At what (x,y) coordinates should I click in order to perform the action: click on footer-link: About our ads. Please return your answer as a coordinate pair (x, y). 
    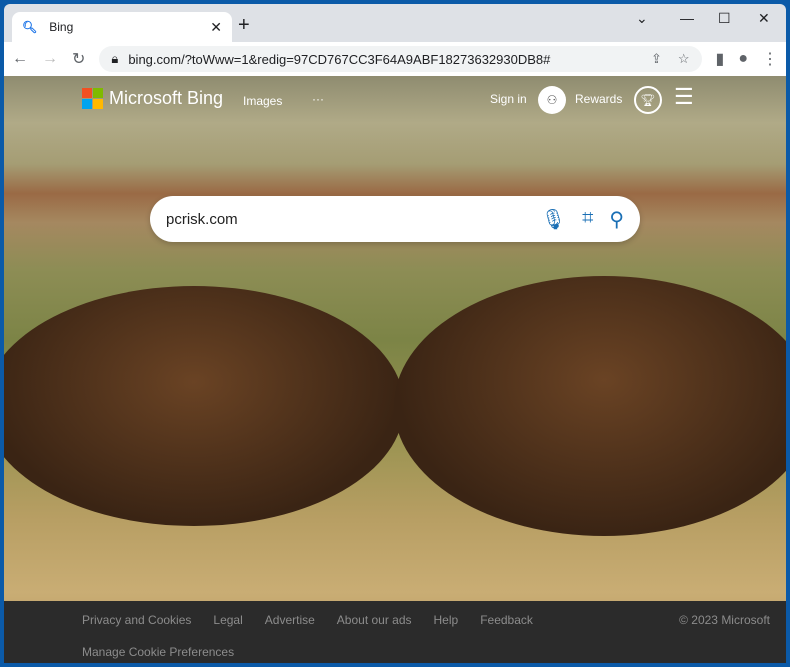
    Looking at the image, I should click on (374, 620).